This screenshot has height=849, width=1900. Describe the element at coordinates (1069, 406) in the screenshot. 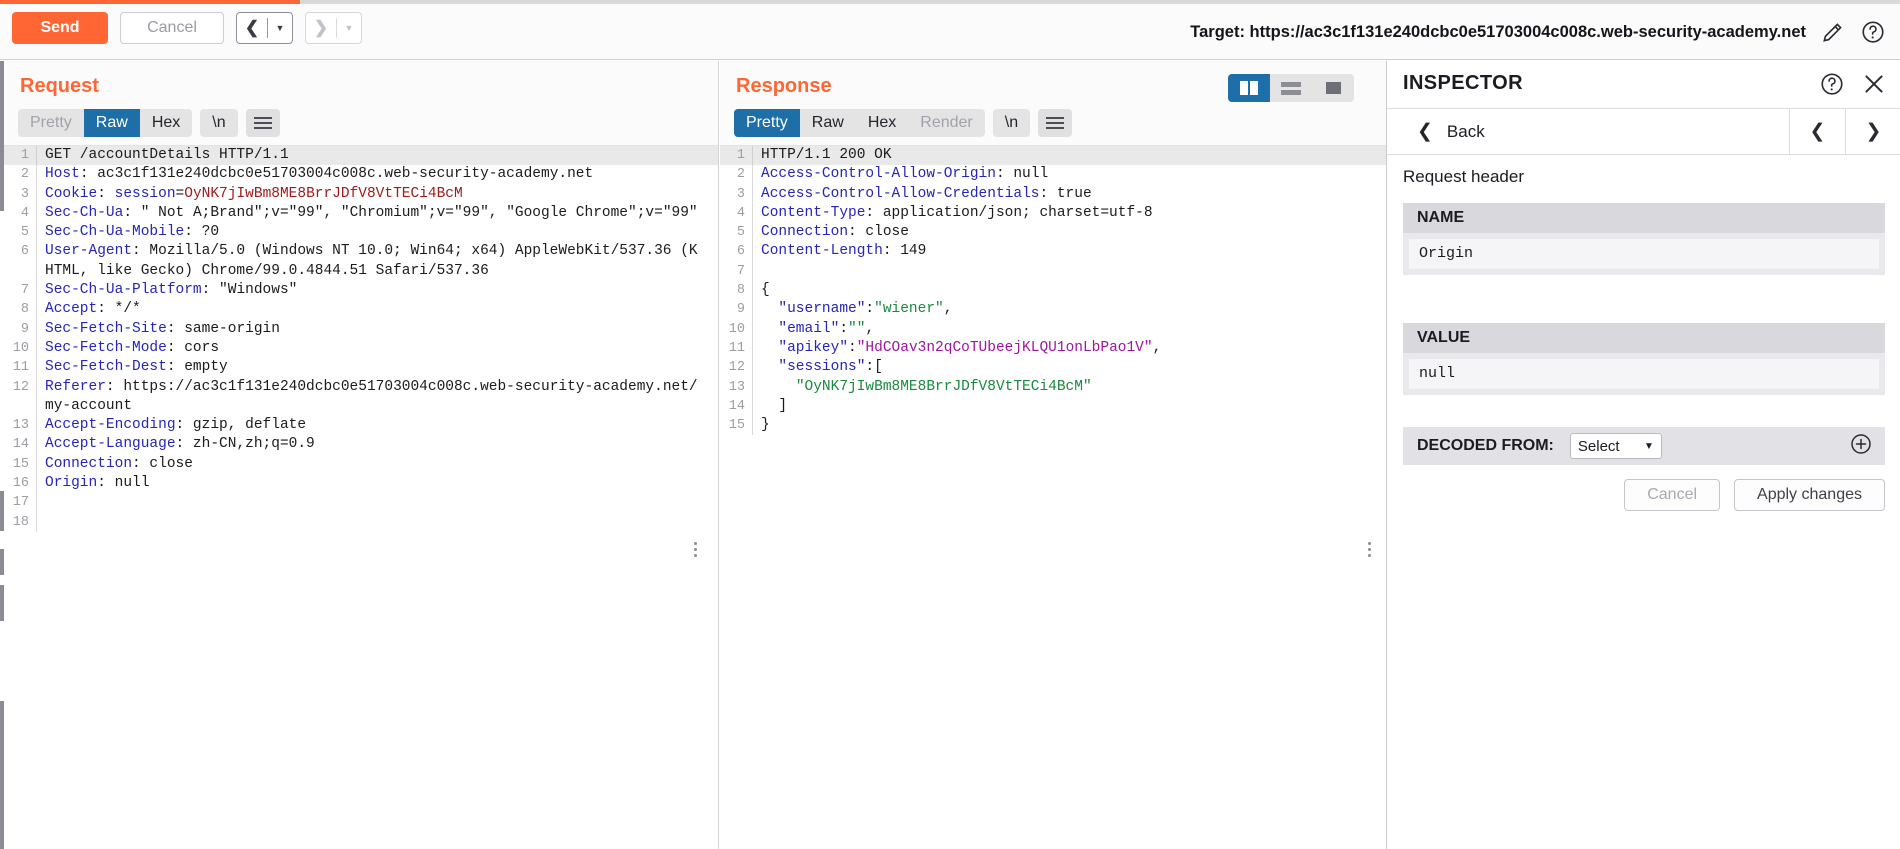

I see `code-content: ]` at that location.